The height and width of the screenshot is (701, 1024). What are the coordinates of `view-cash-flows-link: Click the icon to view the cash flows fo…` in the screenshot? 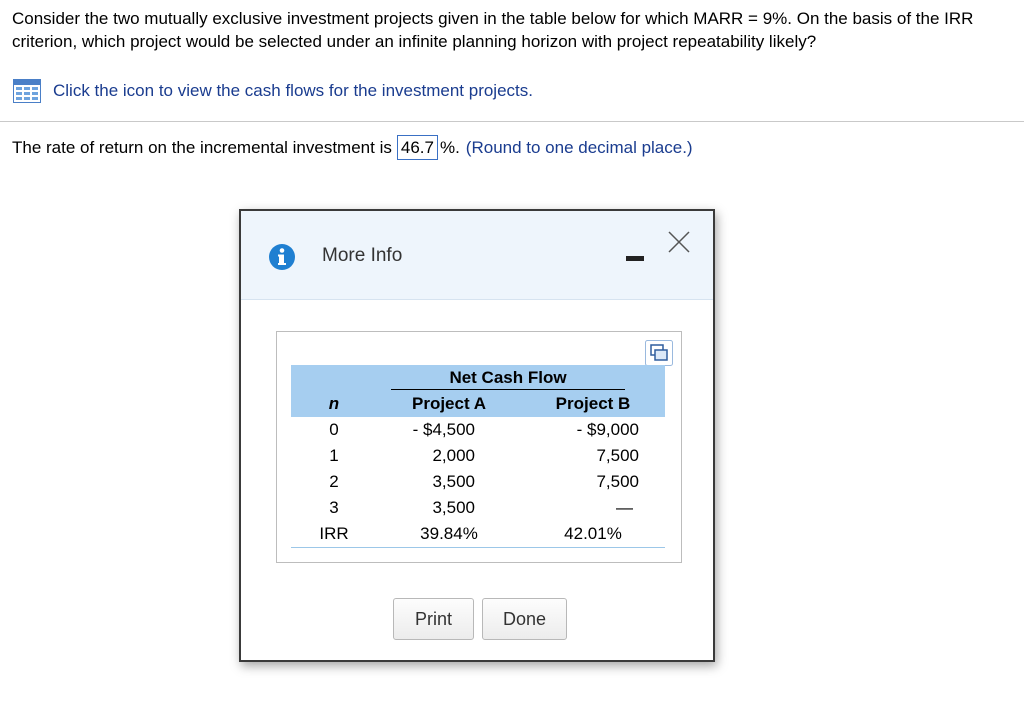 It's located at (273, 91).